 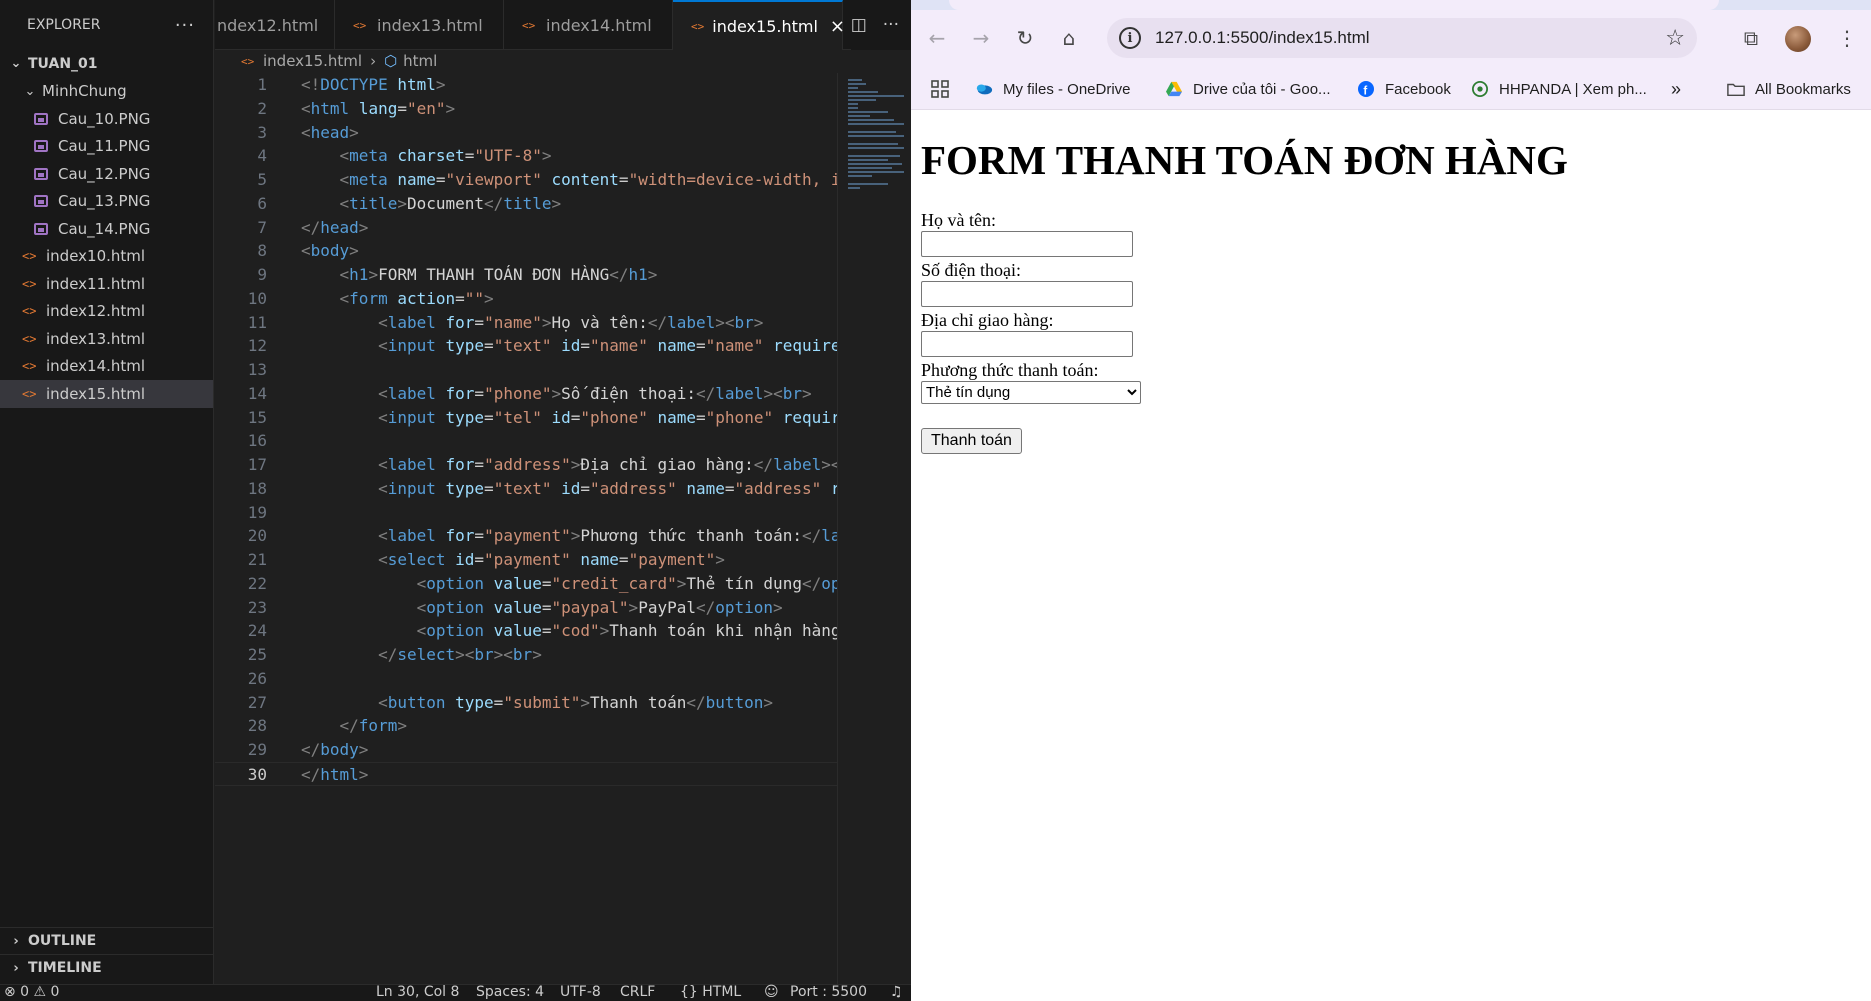 I want to click on breadcrumb-symbol: html, so click(x=420, y=61).